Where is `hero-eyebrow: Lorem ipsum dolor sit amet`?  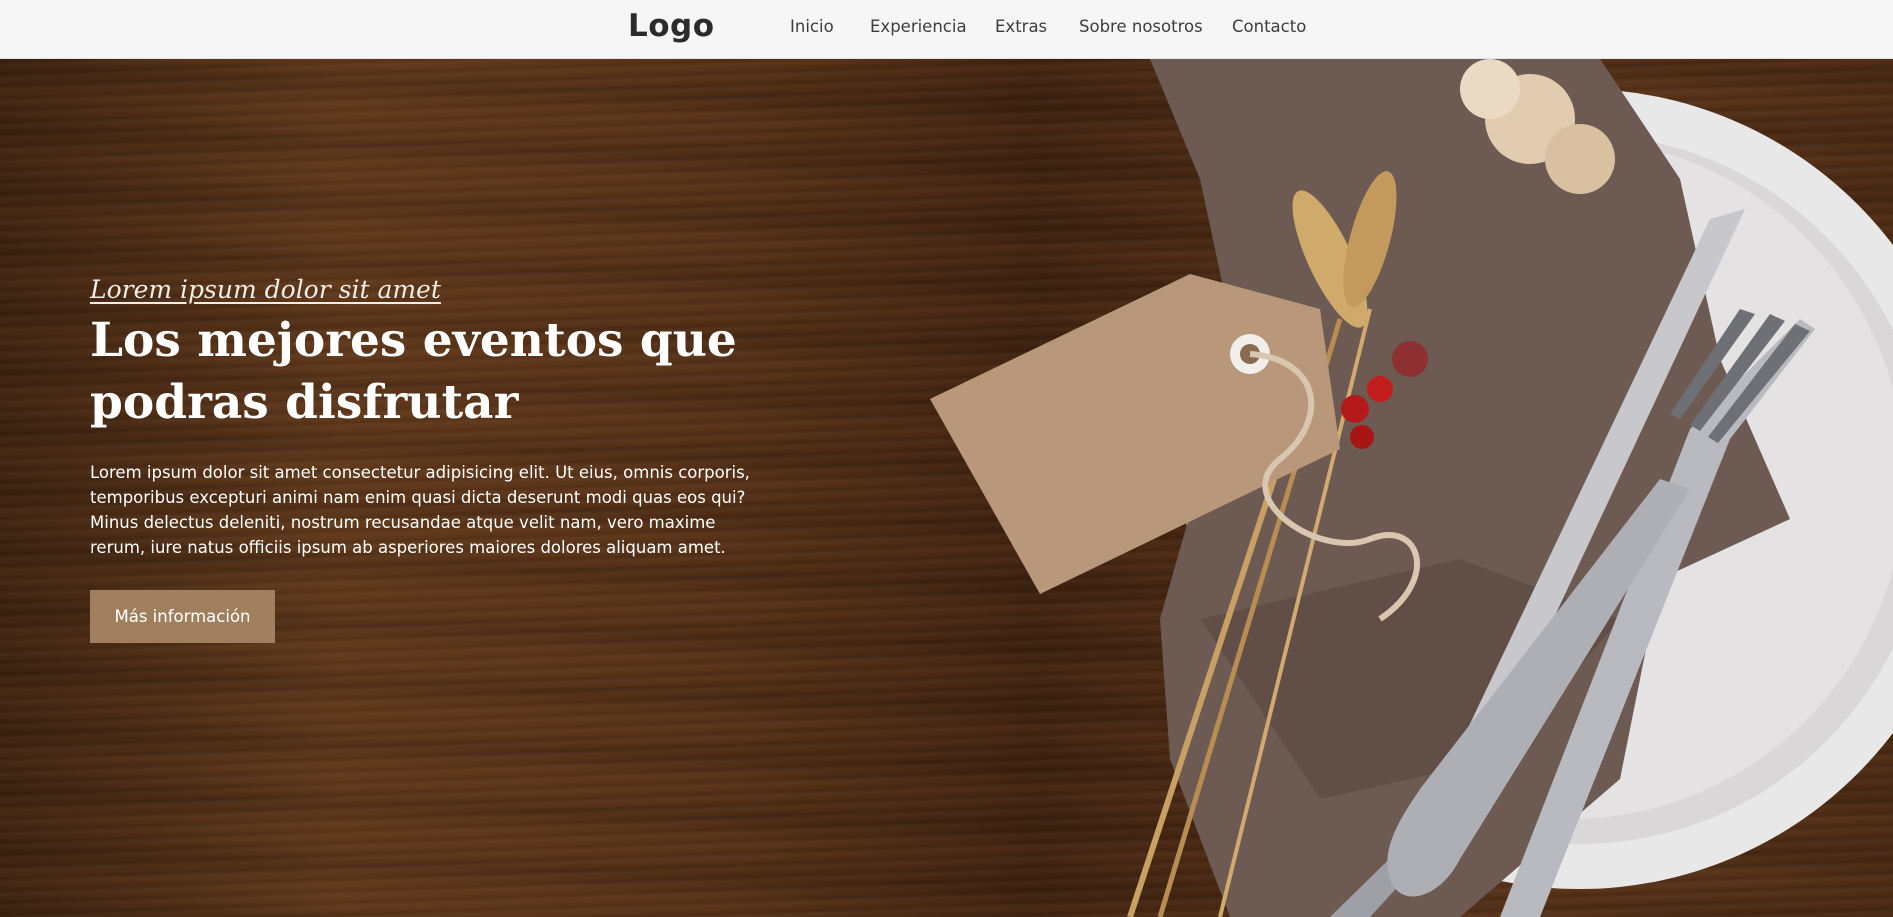
hero-eyebrow: Lorem ipsum dolor sit amet is located at coordinates (265, 289).